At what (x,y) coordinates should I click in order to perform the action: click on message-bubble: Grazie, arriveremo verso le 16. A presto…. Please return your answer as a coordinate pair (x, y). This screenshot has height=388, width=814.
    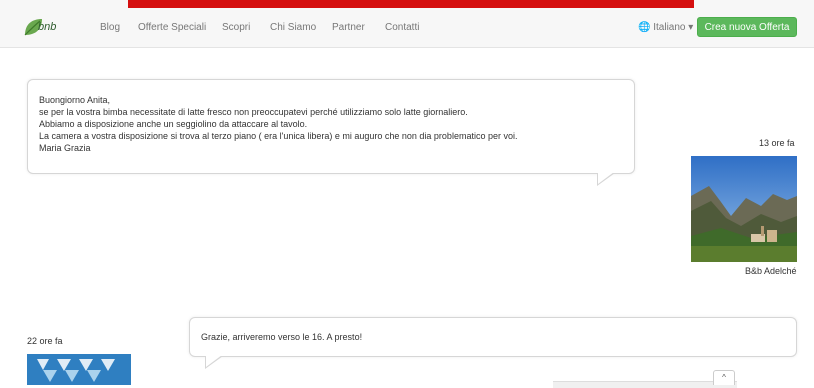
    Looking at the image, I should click on (493, 337).